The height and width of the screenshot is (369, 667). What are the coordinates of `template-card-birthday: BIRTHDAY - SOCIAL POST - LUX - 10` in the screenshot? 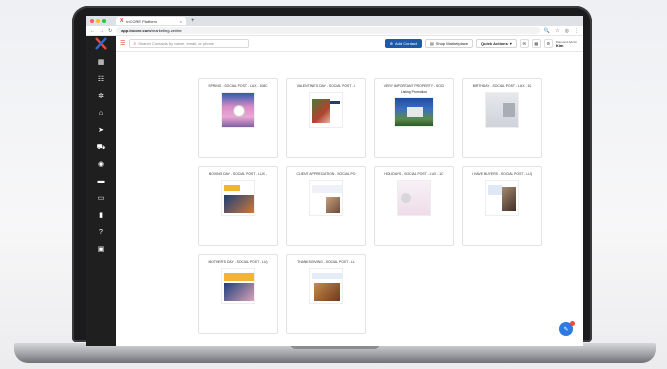 It's located at (502, 118).